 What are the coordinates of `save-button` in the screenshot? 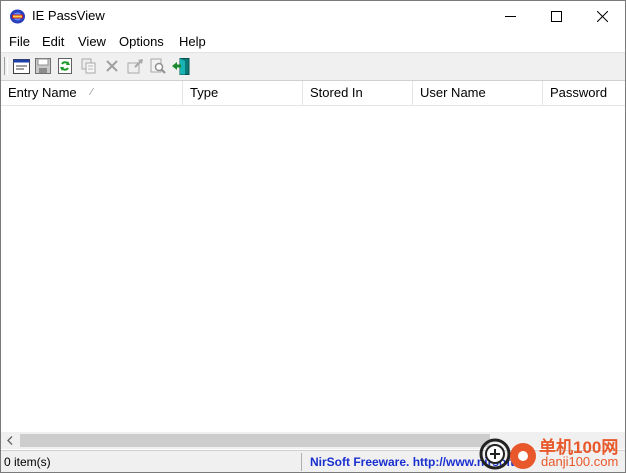 It's located at (43, 66).